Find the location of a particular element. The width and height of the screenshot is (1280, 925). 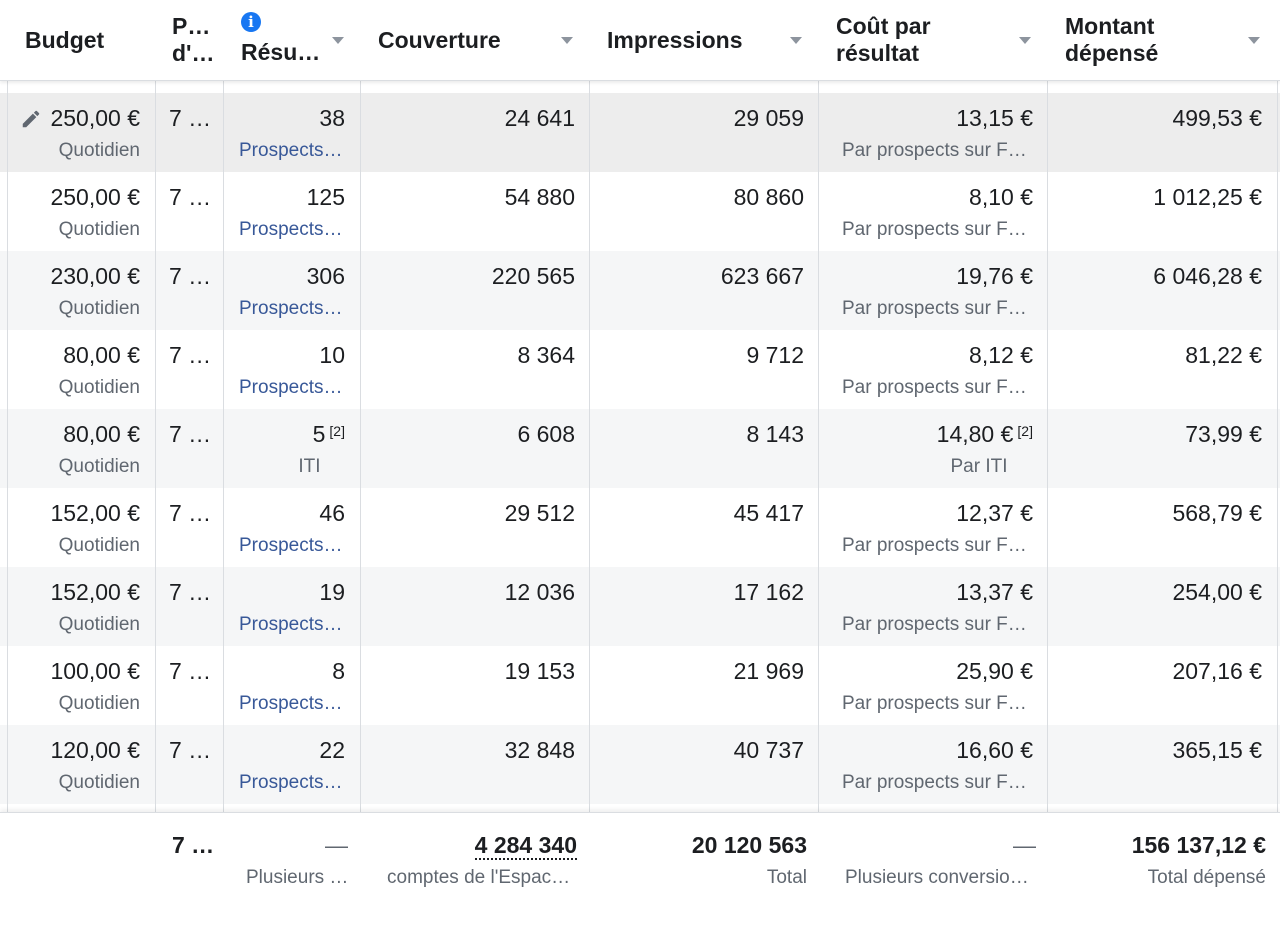

cost-value: 16,60 € is located at coordinates (994, 750).